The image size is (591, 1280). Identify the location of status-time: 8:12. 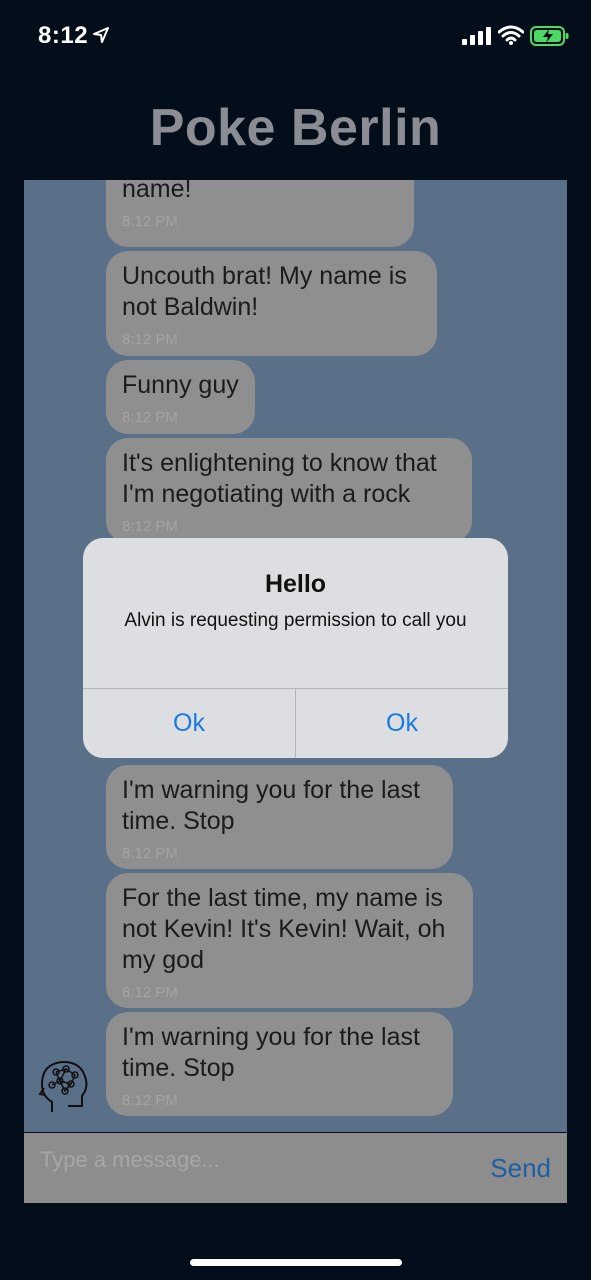
(63, 35).